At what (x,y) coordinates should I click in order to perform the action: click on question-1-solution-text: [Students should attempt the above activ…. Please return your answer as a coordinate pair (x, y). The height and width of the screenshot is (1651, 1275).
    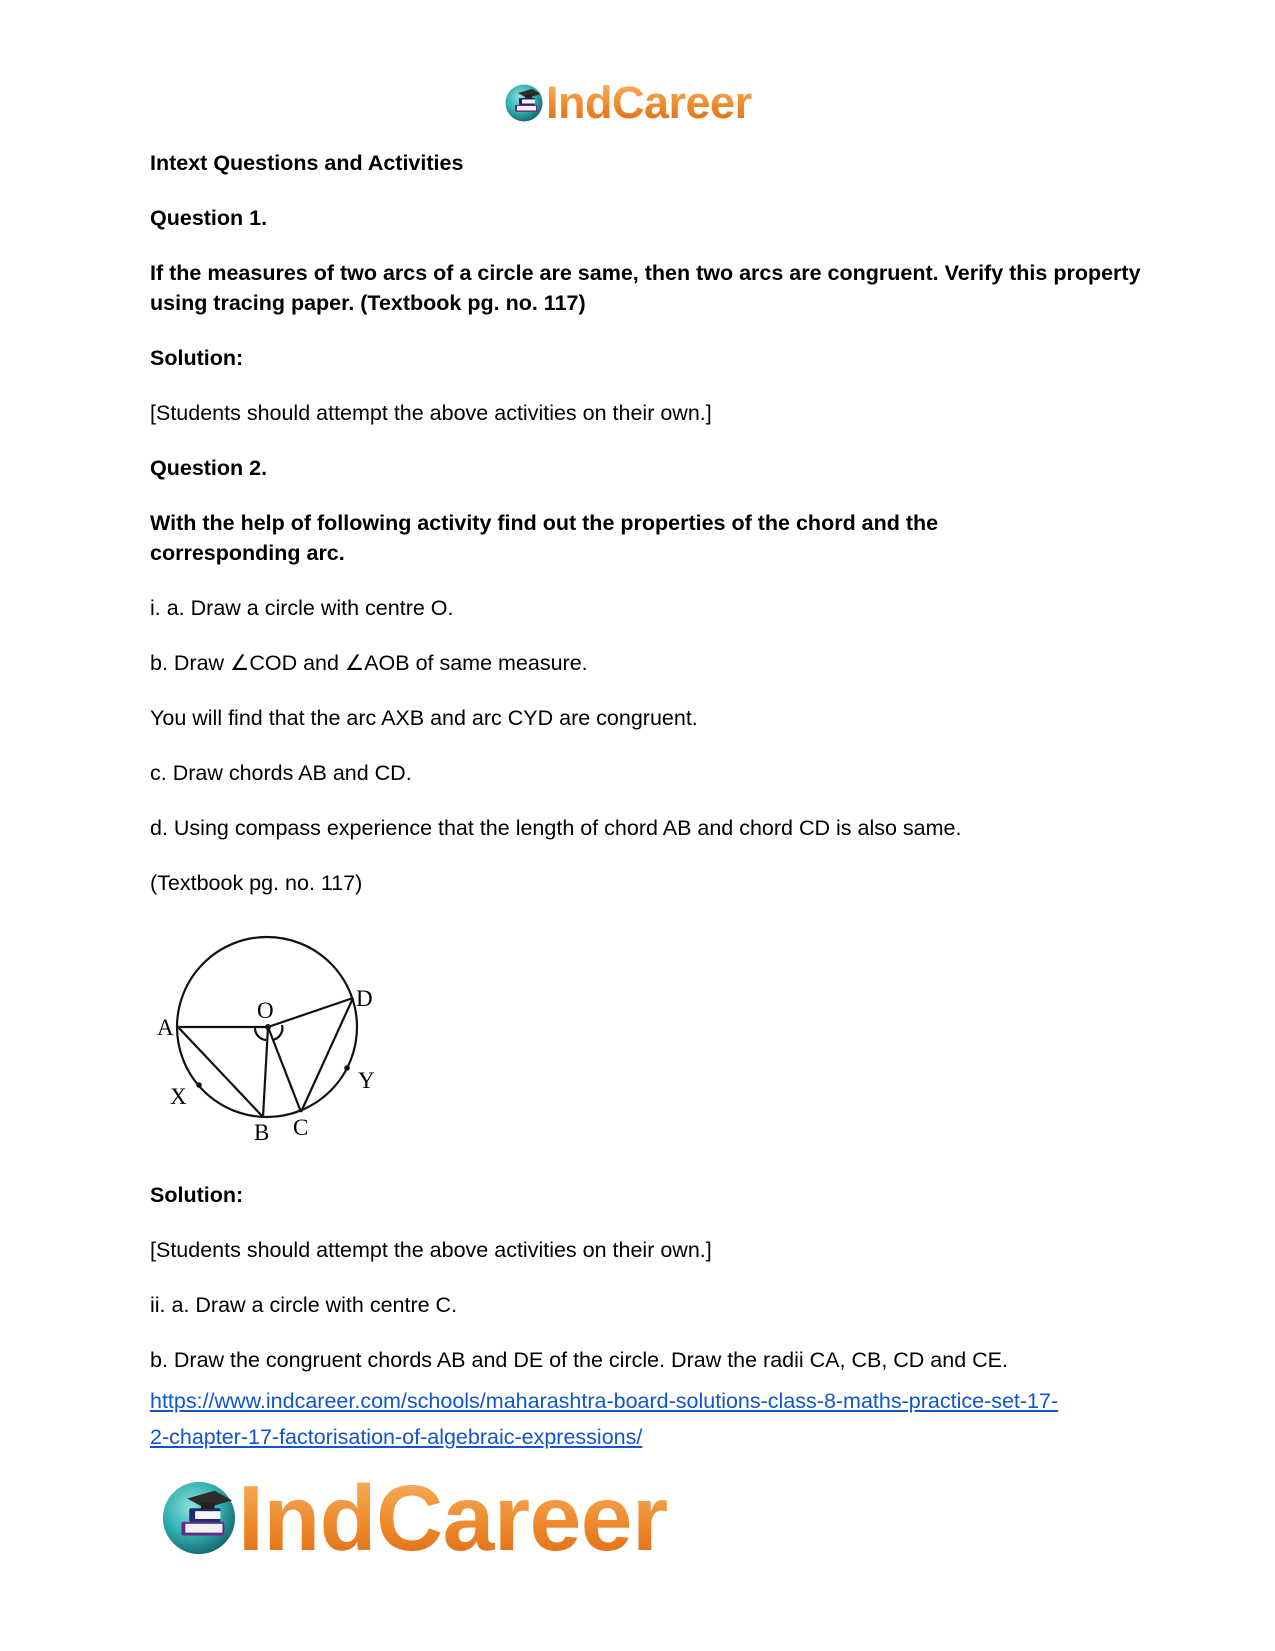
    Looking at the image, I should click on (431, 413).